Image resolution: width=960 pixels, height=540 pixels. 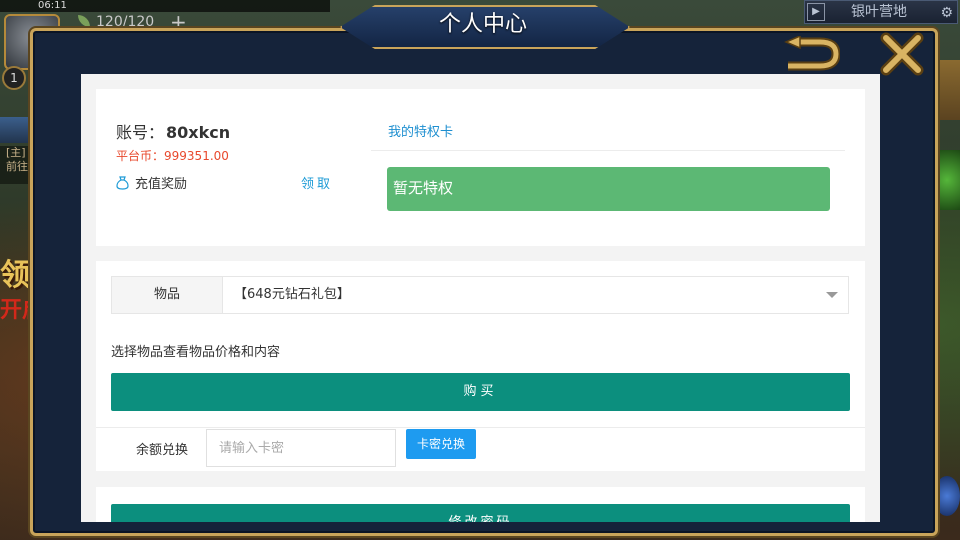 What do you see at coordinates (480, 513) in the screenshot?
I see `change-password-button: 修改密码` at bounding box center [480, 513].